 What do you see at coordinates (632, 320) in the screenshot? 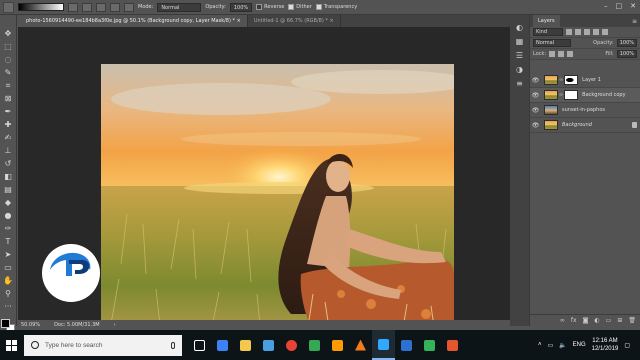
I see `delete-layer-icon: 🗑` at bounding box center [632, 320].